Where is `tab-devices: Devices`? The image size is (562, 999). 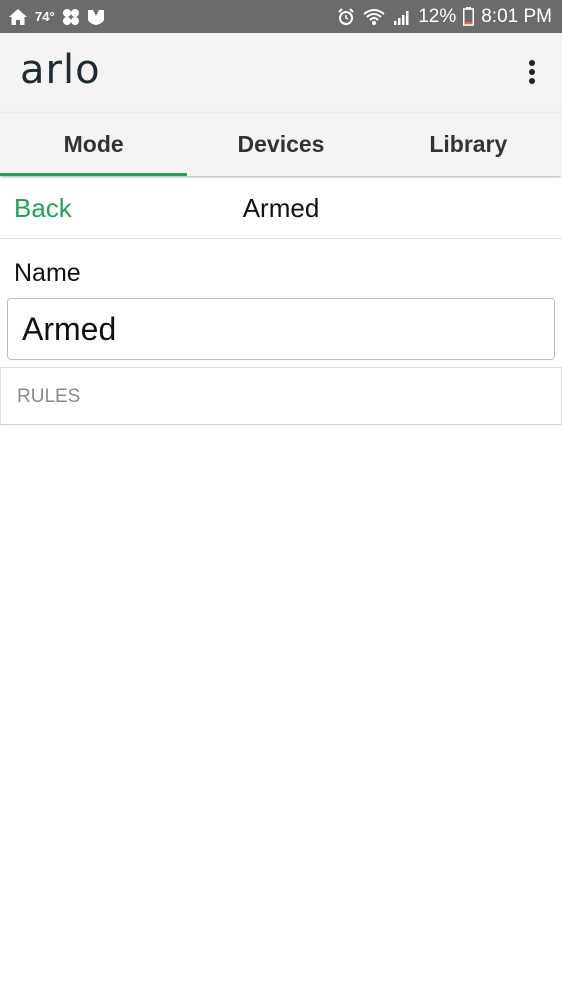 tab-devices: Devices is located at coordinates (280, 144).